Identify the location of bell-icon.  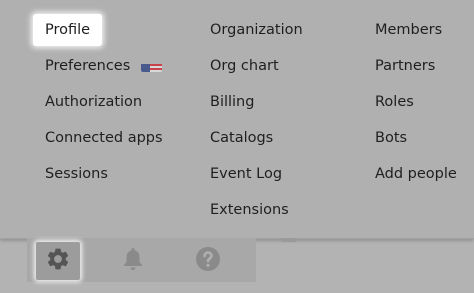
(133, 261).